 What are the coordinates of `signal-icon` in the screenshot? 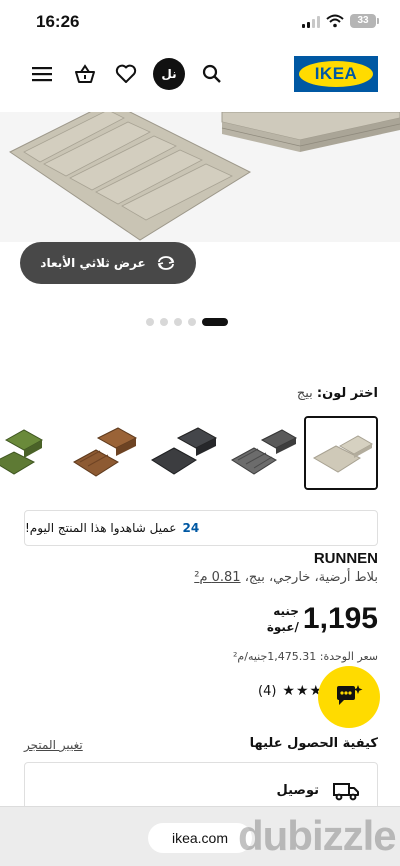 It's located at (311, 22).